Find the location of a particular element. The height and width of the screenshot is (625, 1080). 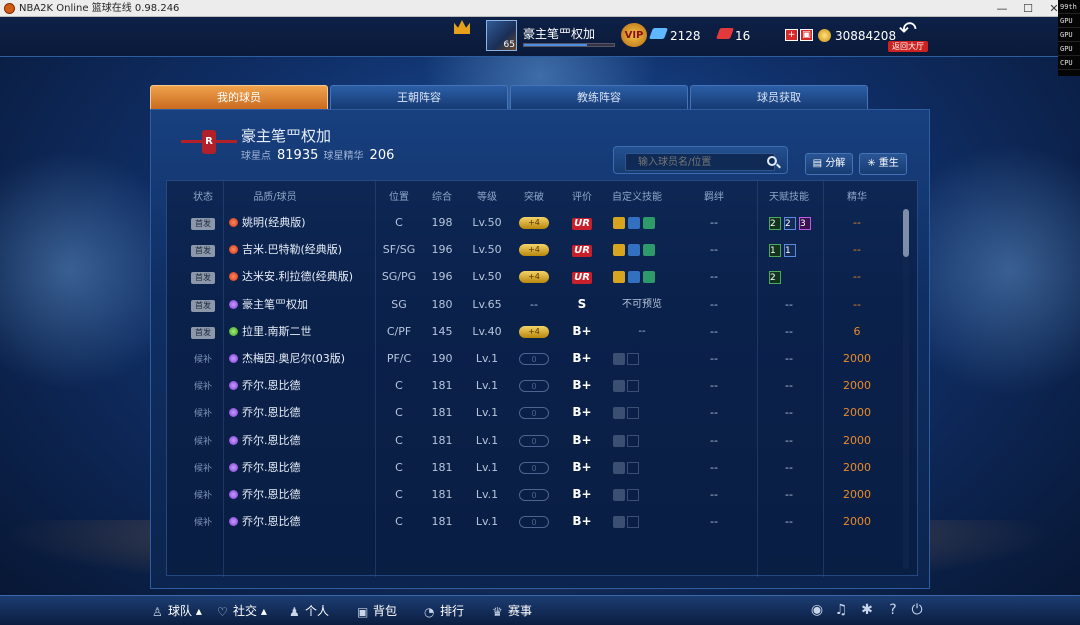

talent-badge: 3 is located at coordinates (805, 223).